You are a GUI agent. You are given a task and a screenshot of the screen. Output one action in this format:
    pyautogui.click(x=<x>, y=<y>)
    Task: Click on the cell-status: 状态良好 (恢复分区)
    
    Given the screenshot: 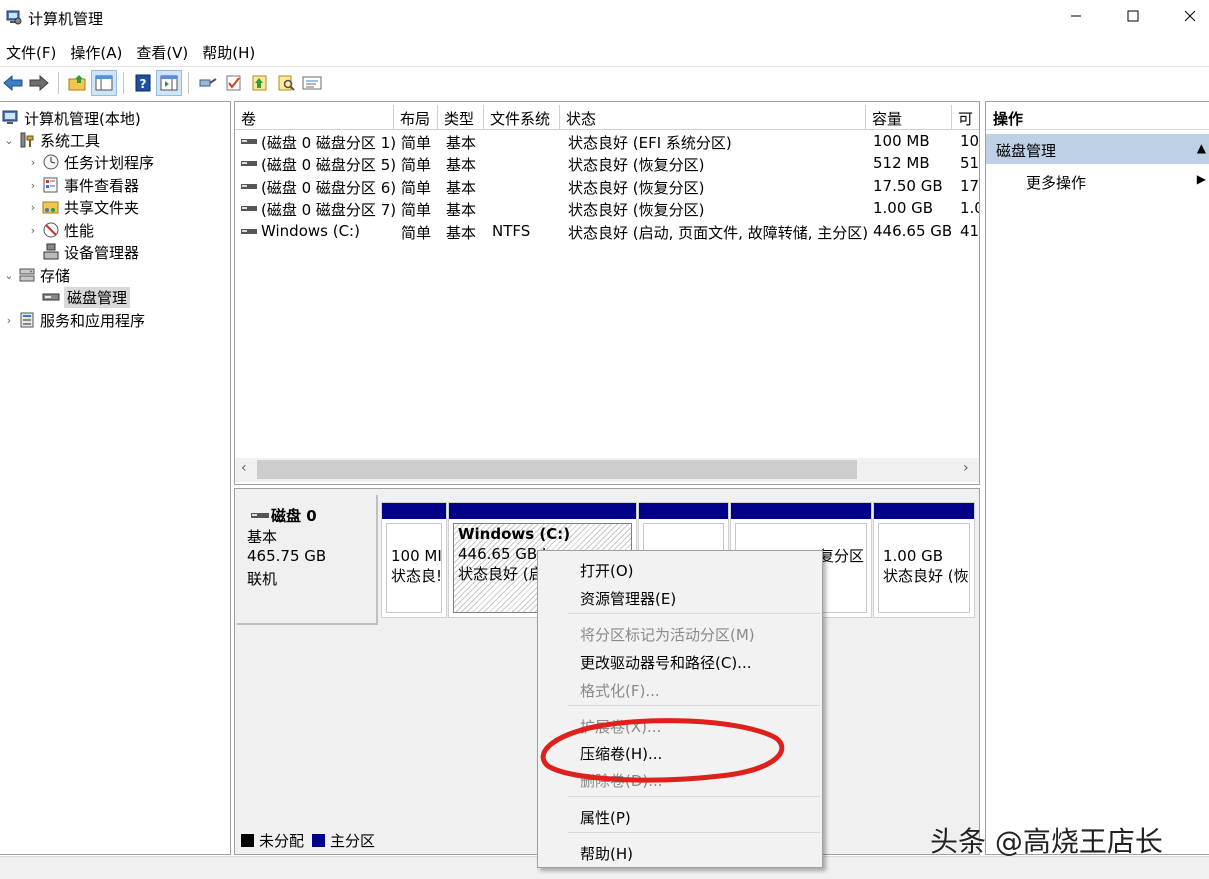 What is the action you would take?
    pyautogui.click(x=636, y=165)
    